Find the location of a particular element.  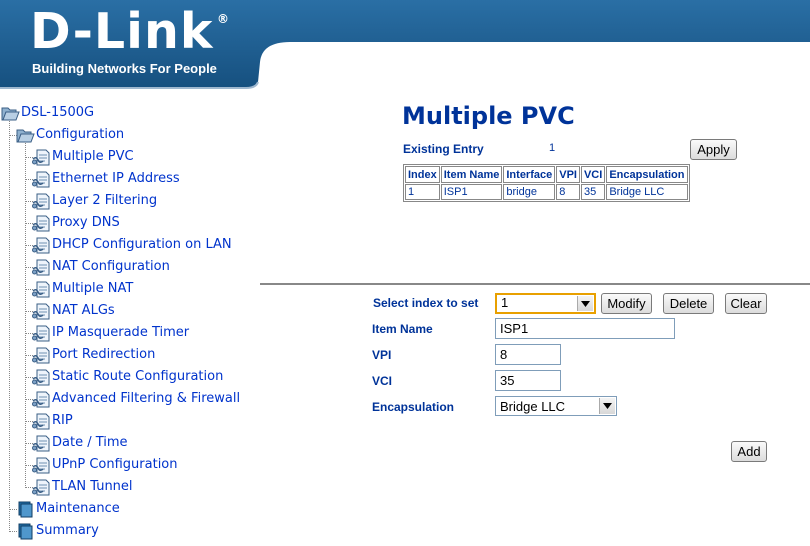

tree-item: Multiple PVC is located at coordinates (83, 157).